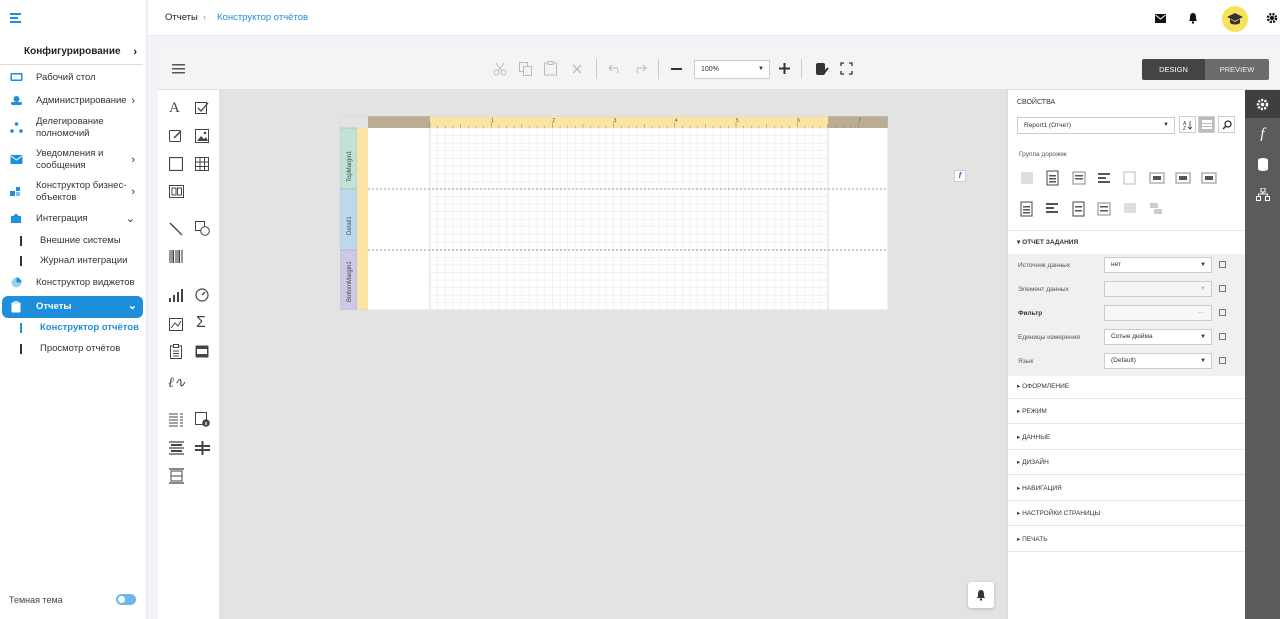 The image size is (1280, 619). What do you see at coordinates (714, 18) in the screenshot?
I see `top-bar: Отчеты › Конструктор отчётов` at bounding box center [714, 18].